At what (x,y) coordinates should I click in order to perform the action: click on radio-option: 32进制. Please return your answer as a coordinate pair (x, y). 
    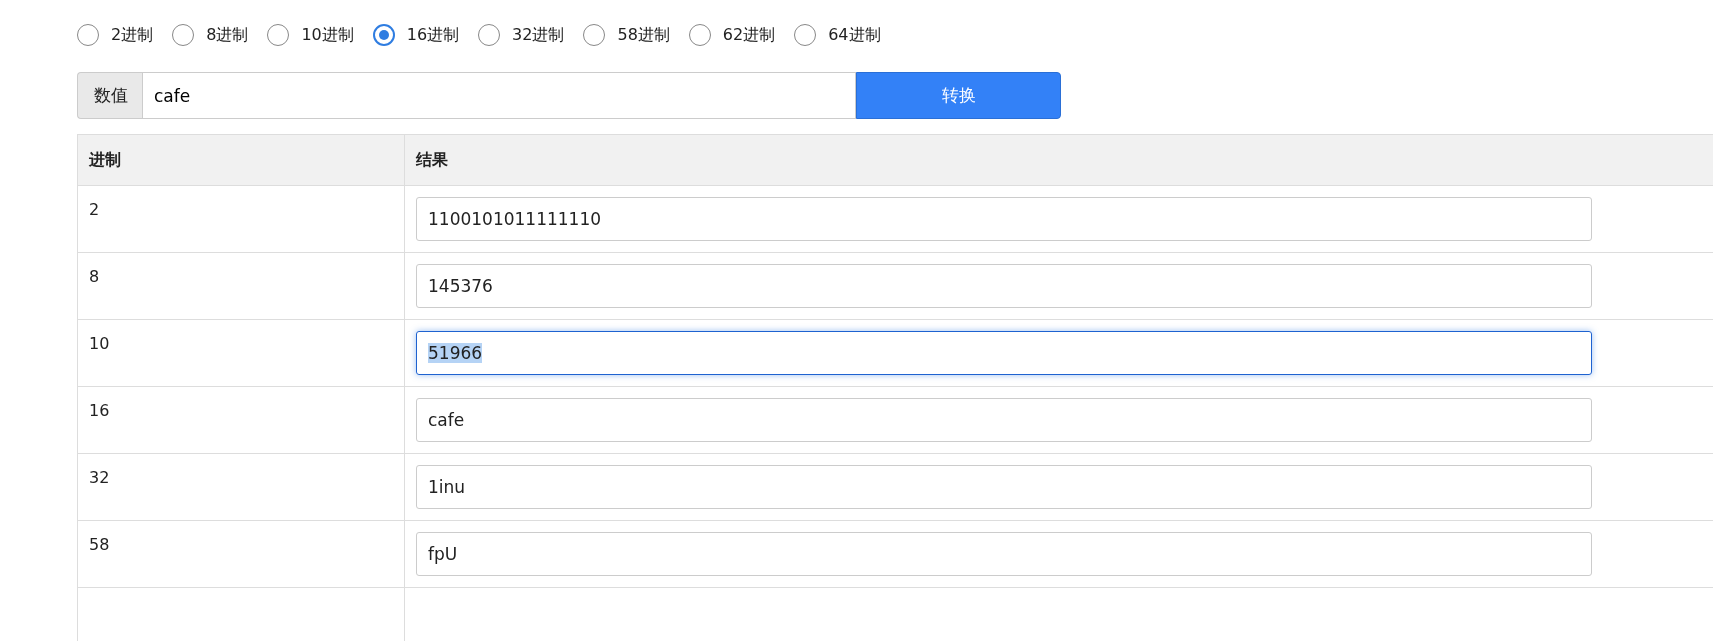
    Looking at the image, I should click on (521, 35).